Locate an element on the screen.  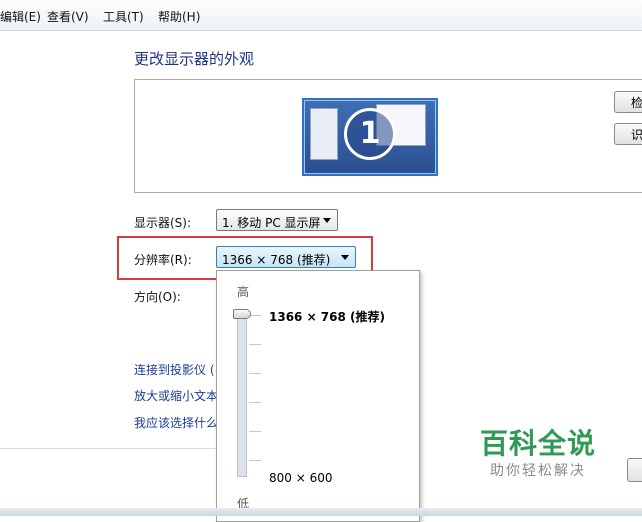
text-size-link: 放大或缩小文本 is located at coordinates (176, 395).